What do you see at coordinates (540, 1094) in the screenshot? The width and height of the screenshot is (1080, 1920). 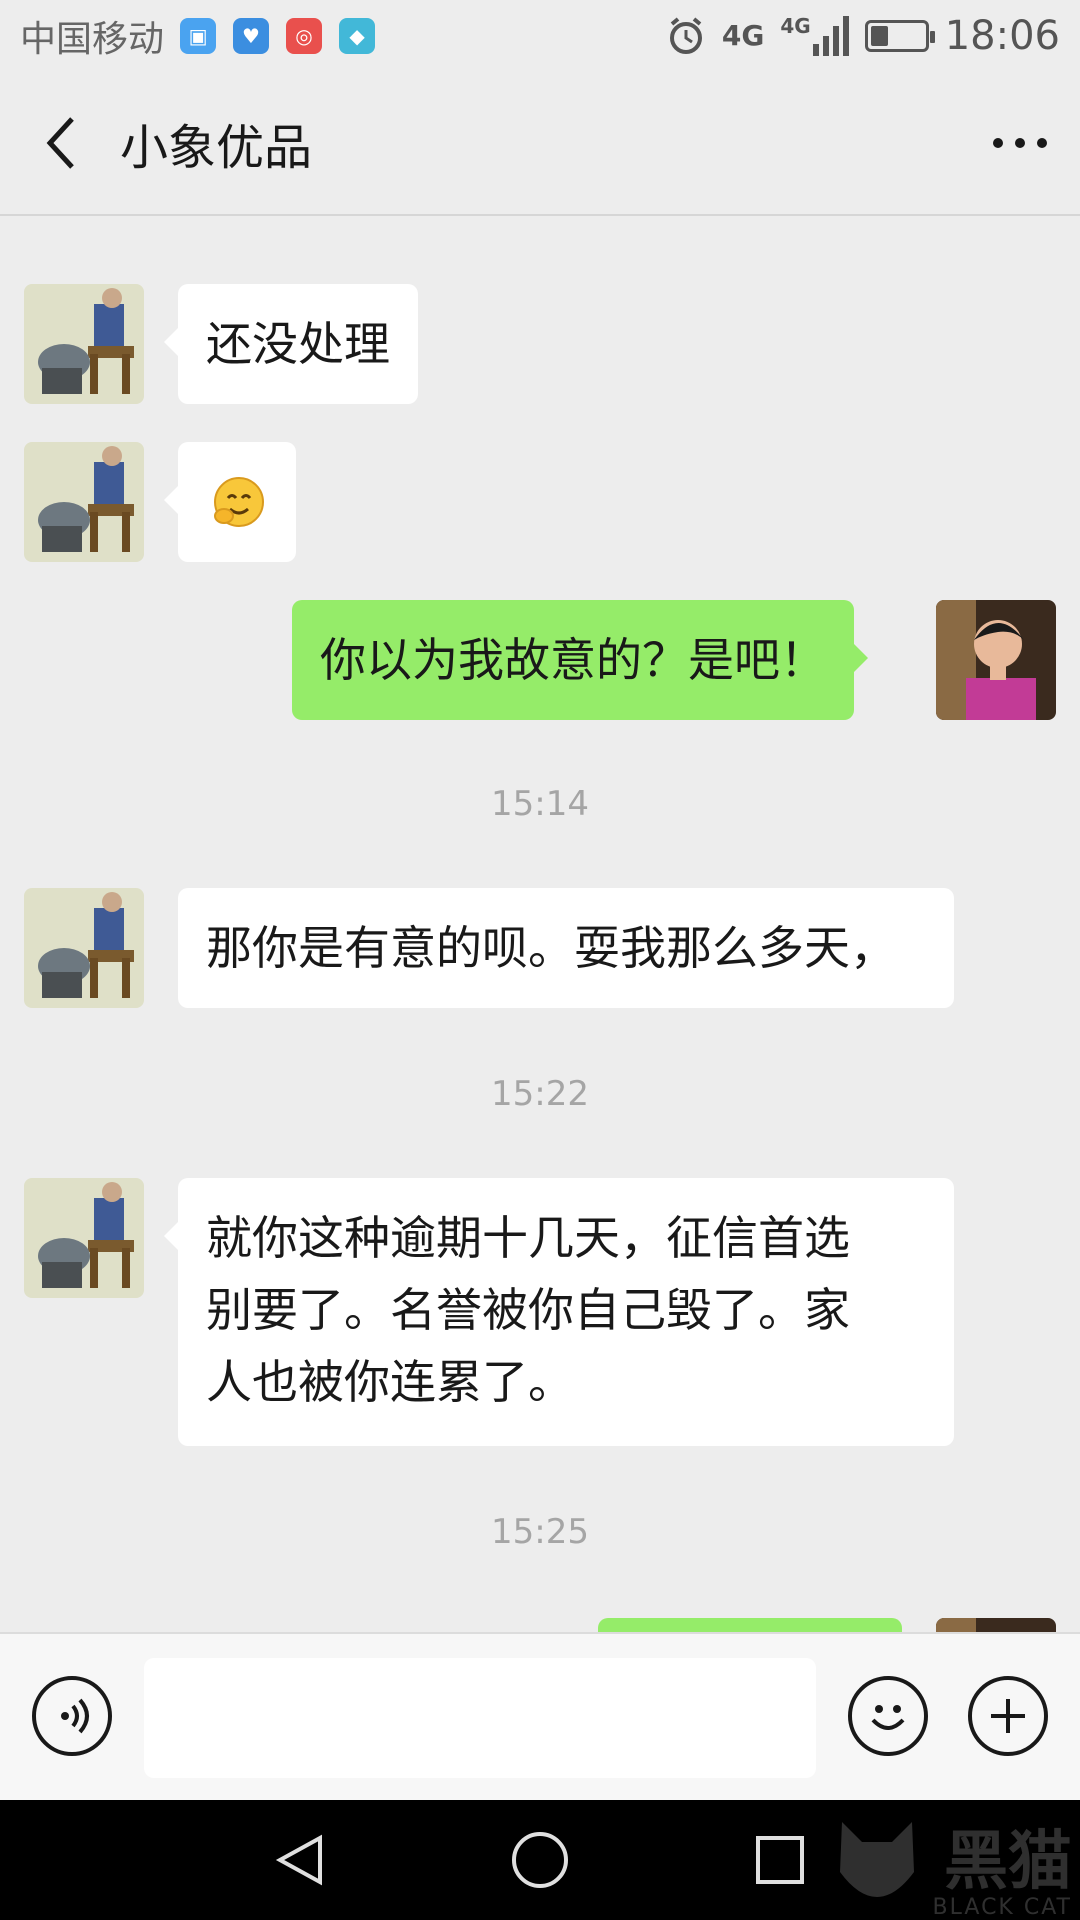 I see `timestamp: 15:22` at bounding box center [540, 1094].